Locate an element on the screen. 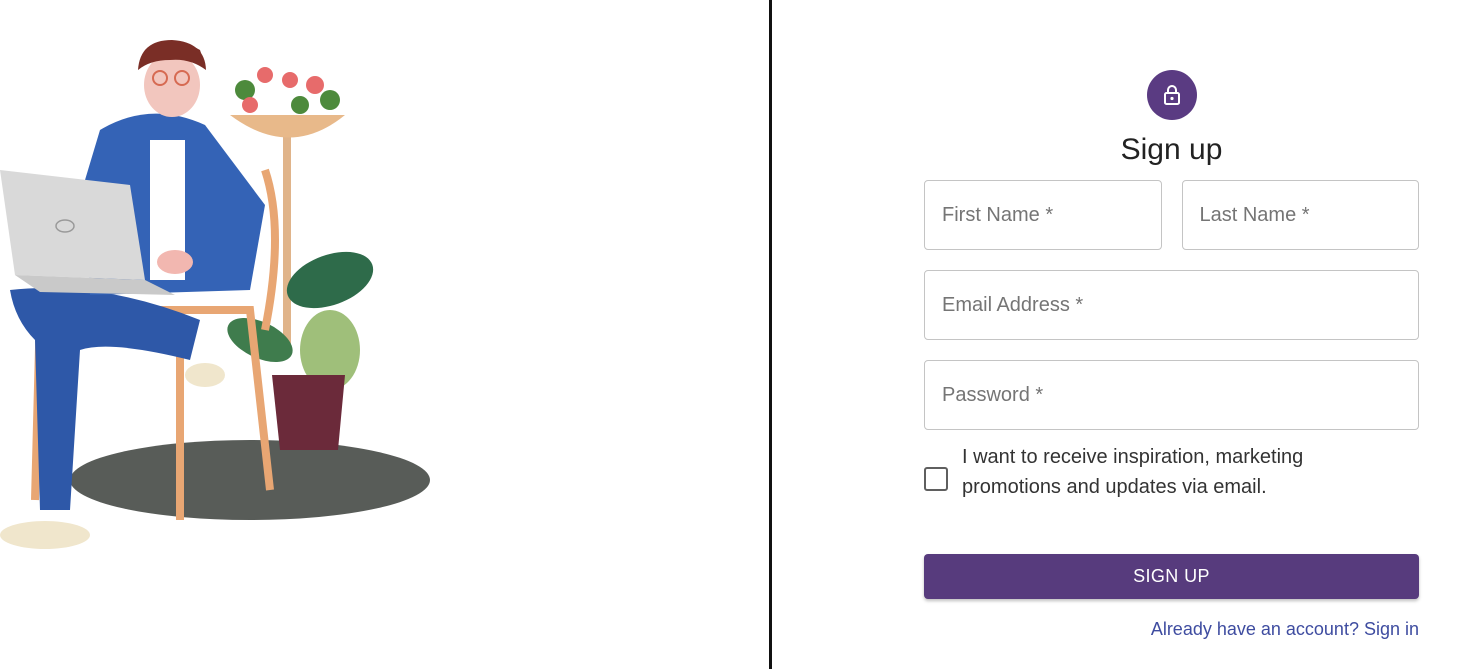 This screenshot has width=1468, height=669. first-name-field-wrapper is located at coordinates (1043, 215).